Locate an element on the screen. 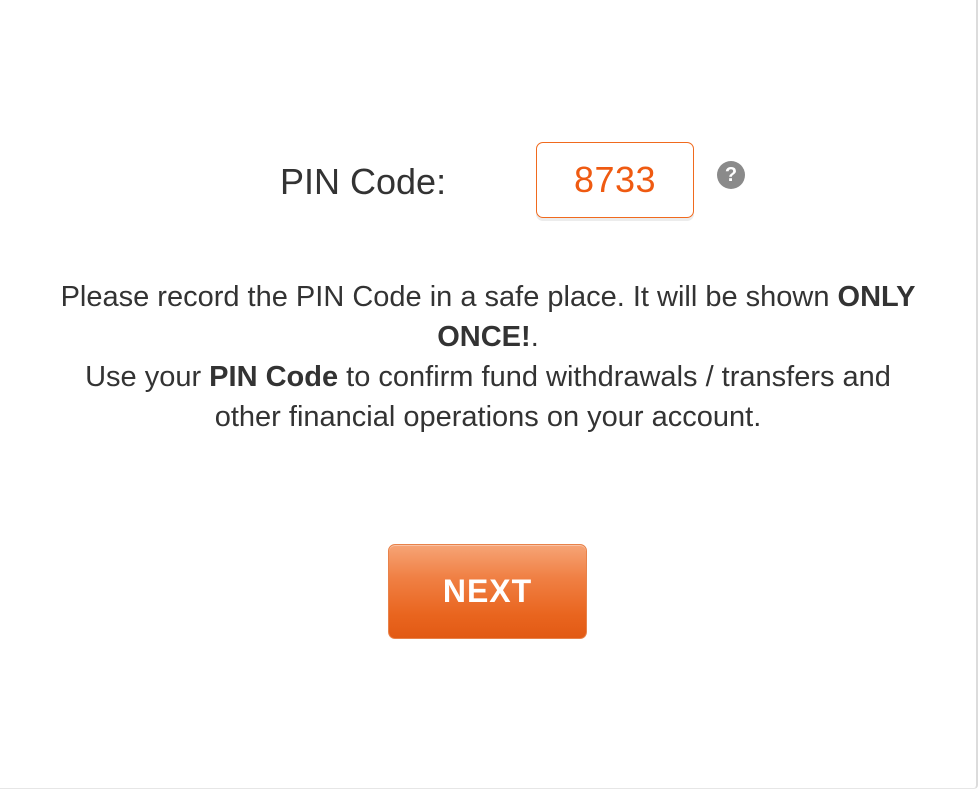  pin-code-display: 8733 is located at coordinates (615, 180).